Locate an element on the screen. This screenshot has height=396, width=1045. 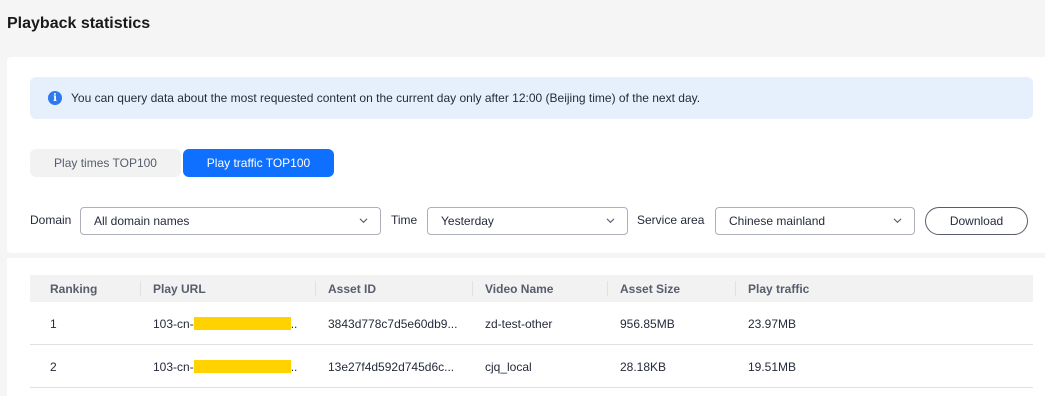
page-title: Playback statistics is located at coordinates (79, 23).